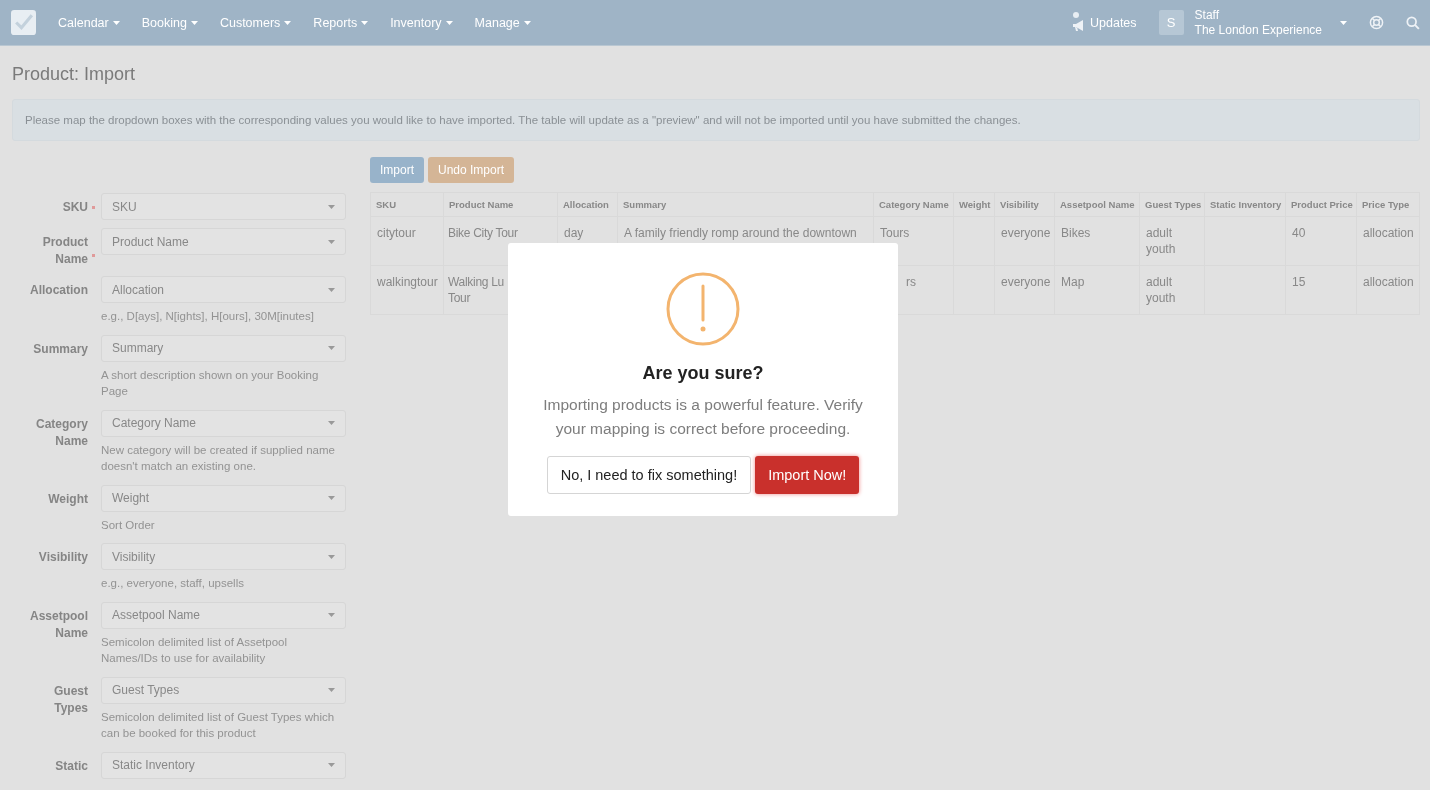 This screenshot has height=790, width=1430. What do you see at coordinates (1073, 282) in the screenshot?
I see `table-cell-text: Map` at bounding box center [1073, 282].